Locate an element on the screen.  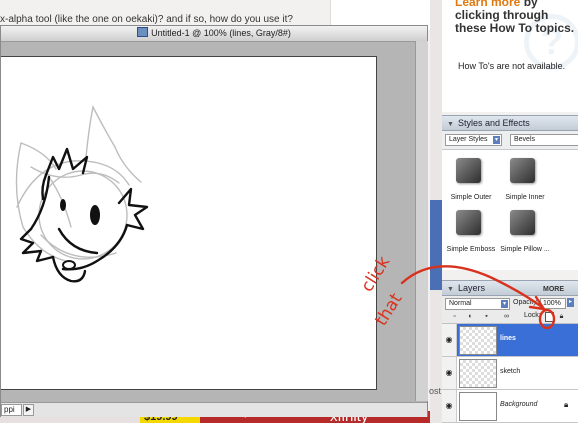
more-button: MORE is located at coordinates (553, 290).